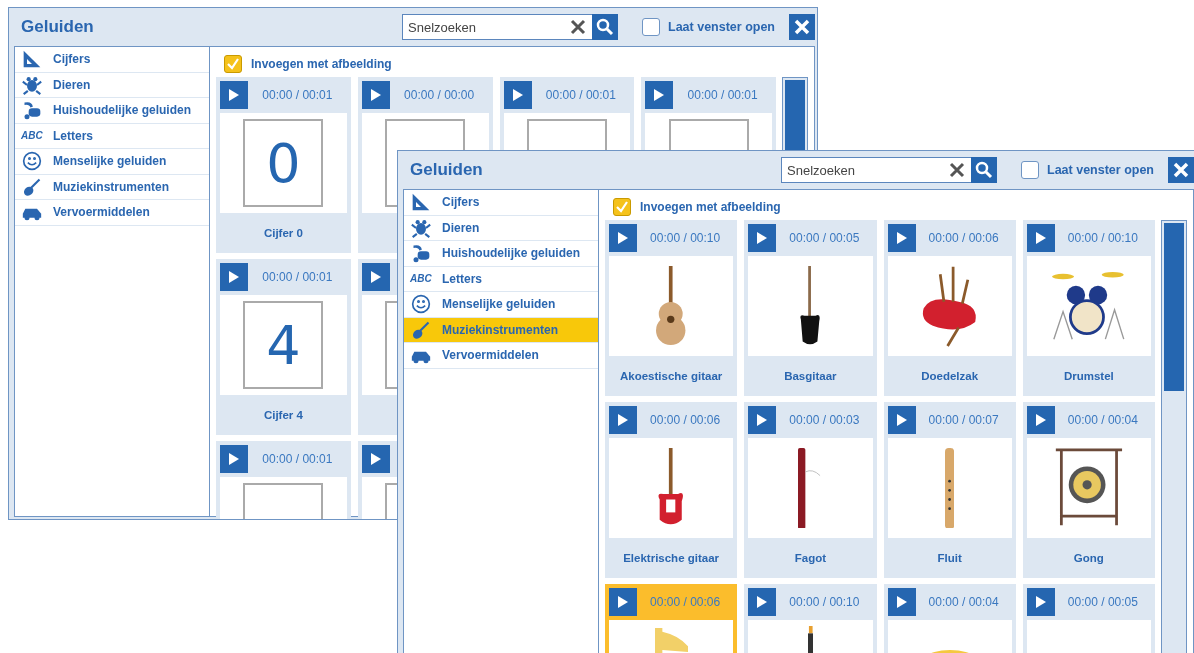  What do you see at coordinates (283, 233) in the screenshot?
I see `sound-label: Cijfer 0` at bounding box center [283, 233].